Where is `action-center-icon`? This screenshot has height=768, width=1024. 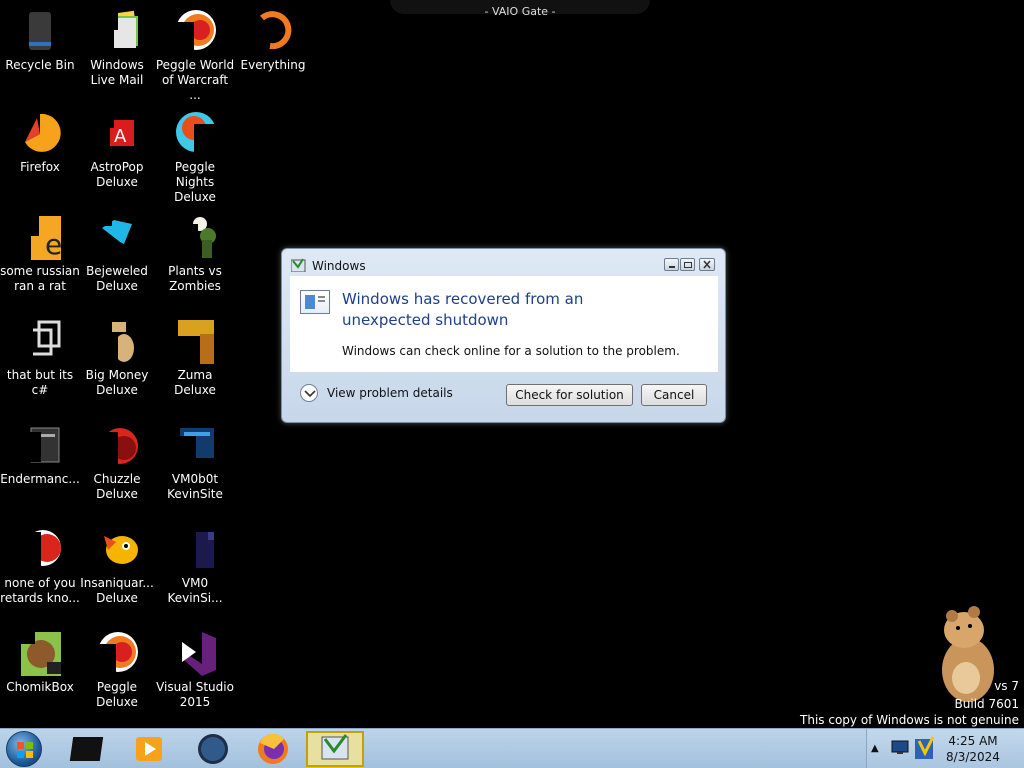
action-center-icon is located at coordinates (925, 748).